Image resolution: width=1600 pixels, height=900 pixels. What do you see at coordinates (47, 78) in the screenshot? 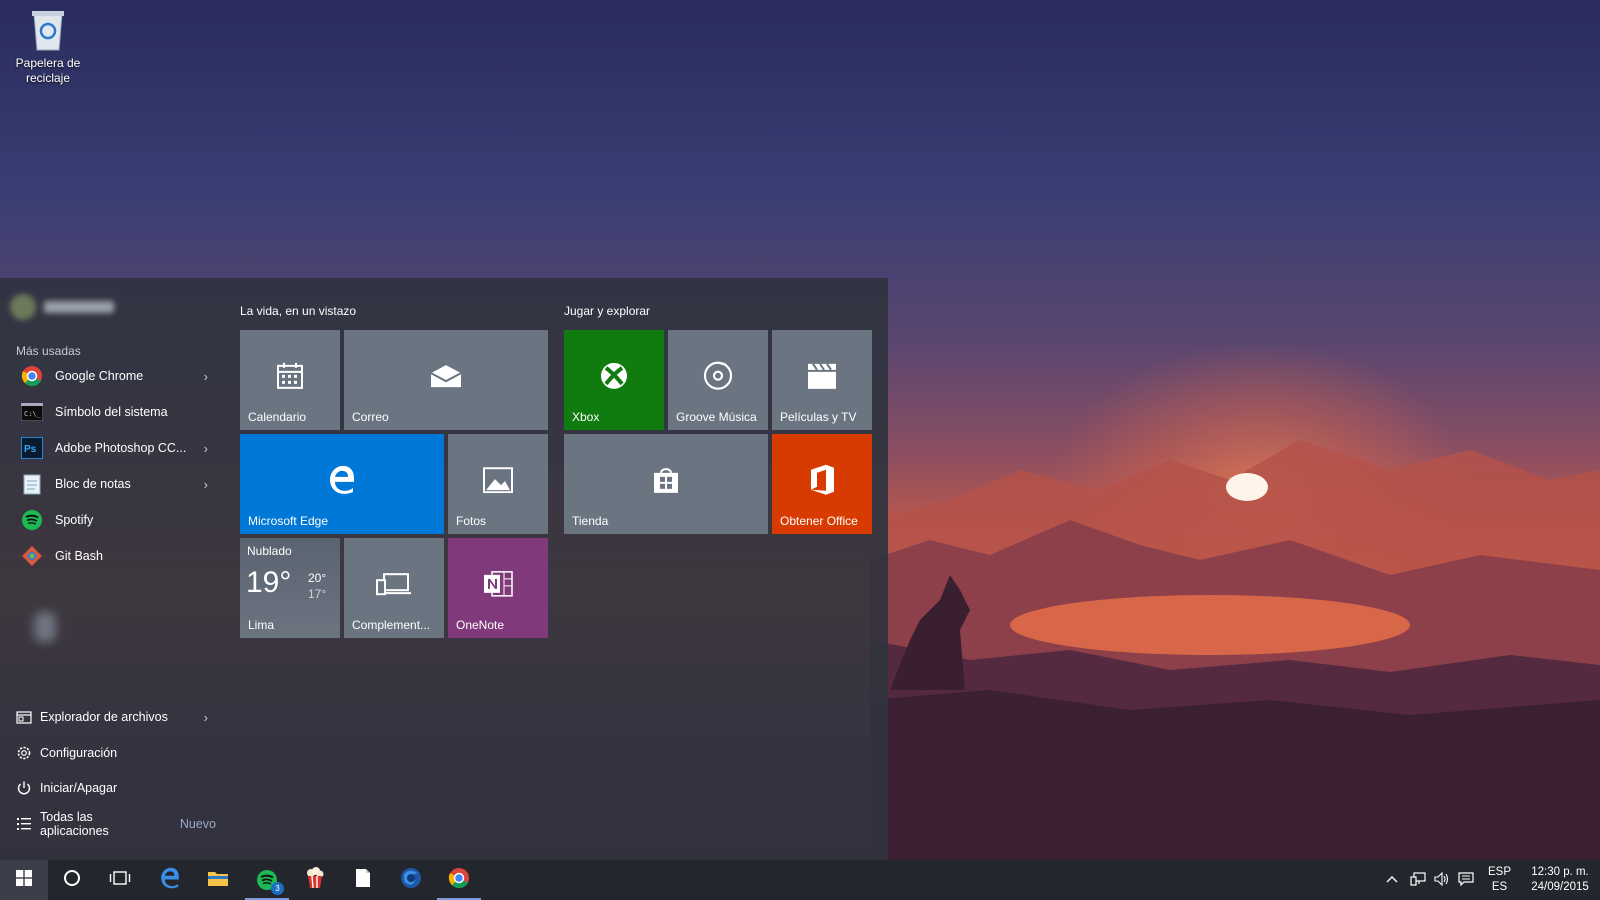
I see `recycle-bin-label-line2: reciclaje` at bounding box center [47, 78].